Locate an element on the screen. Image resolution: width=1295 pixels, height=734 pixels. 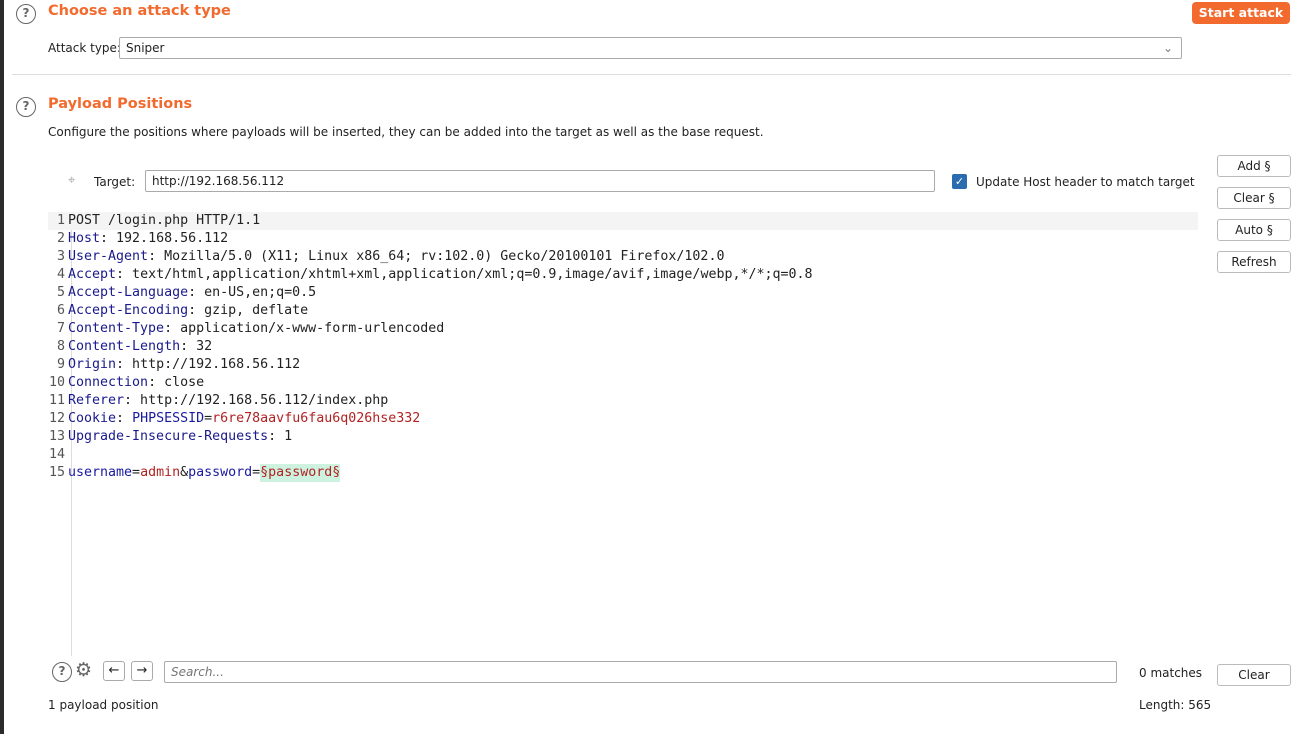
request-token: : 32 is located at coordinates (196, 346).